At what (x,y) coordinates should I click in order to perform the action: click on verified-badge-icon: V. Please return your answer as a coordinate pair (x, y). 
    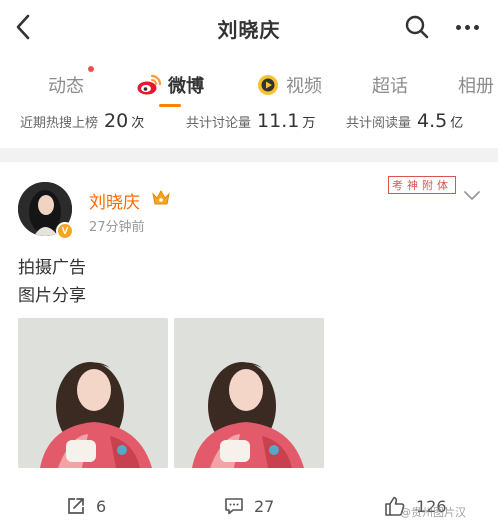
    Looking at the image, I should click on (65, 231).